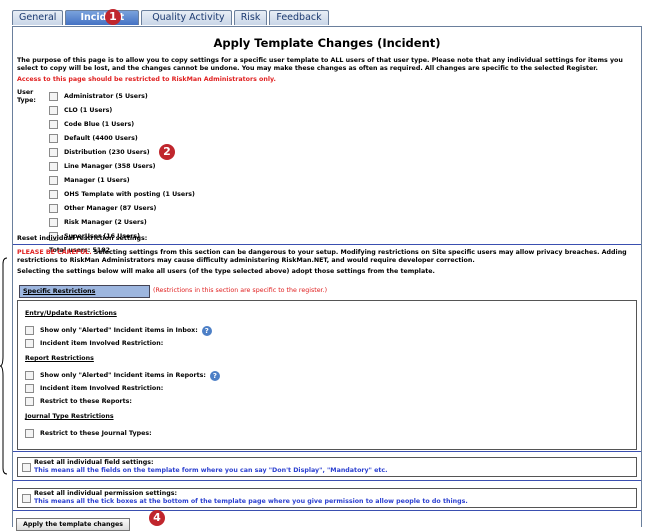 Image resolution: width=656 pixels, height=531 pixels. I want to click on callout-badge-1: 1, so click(113, 17).